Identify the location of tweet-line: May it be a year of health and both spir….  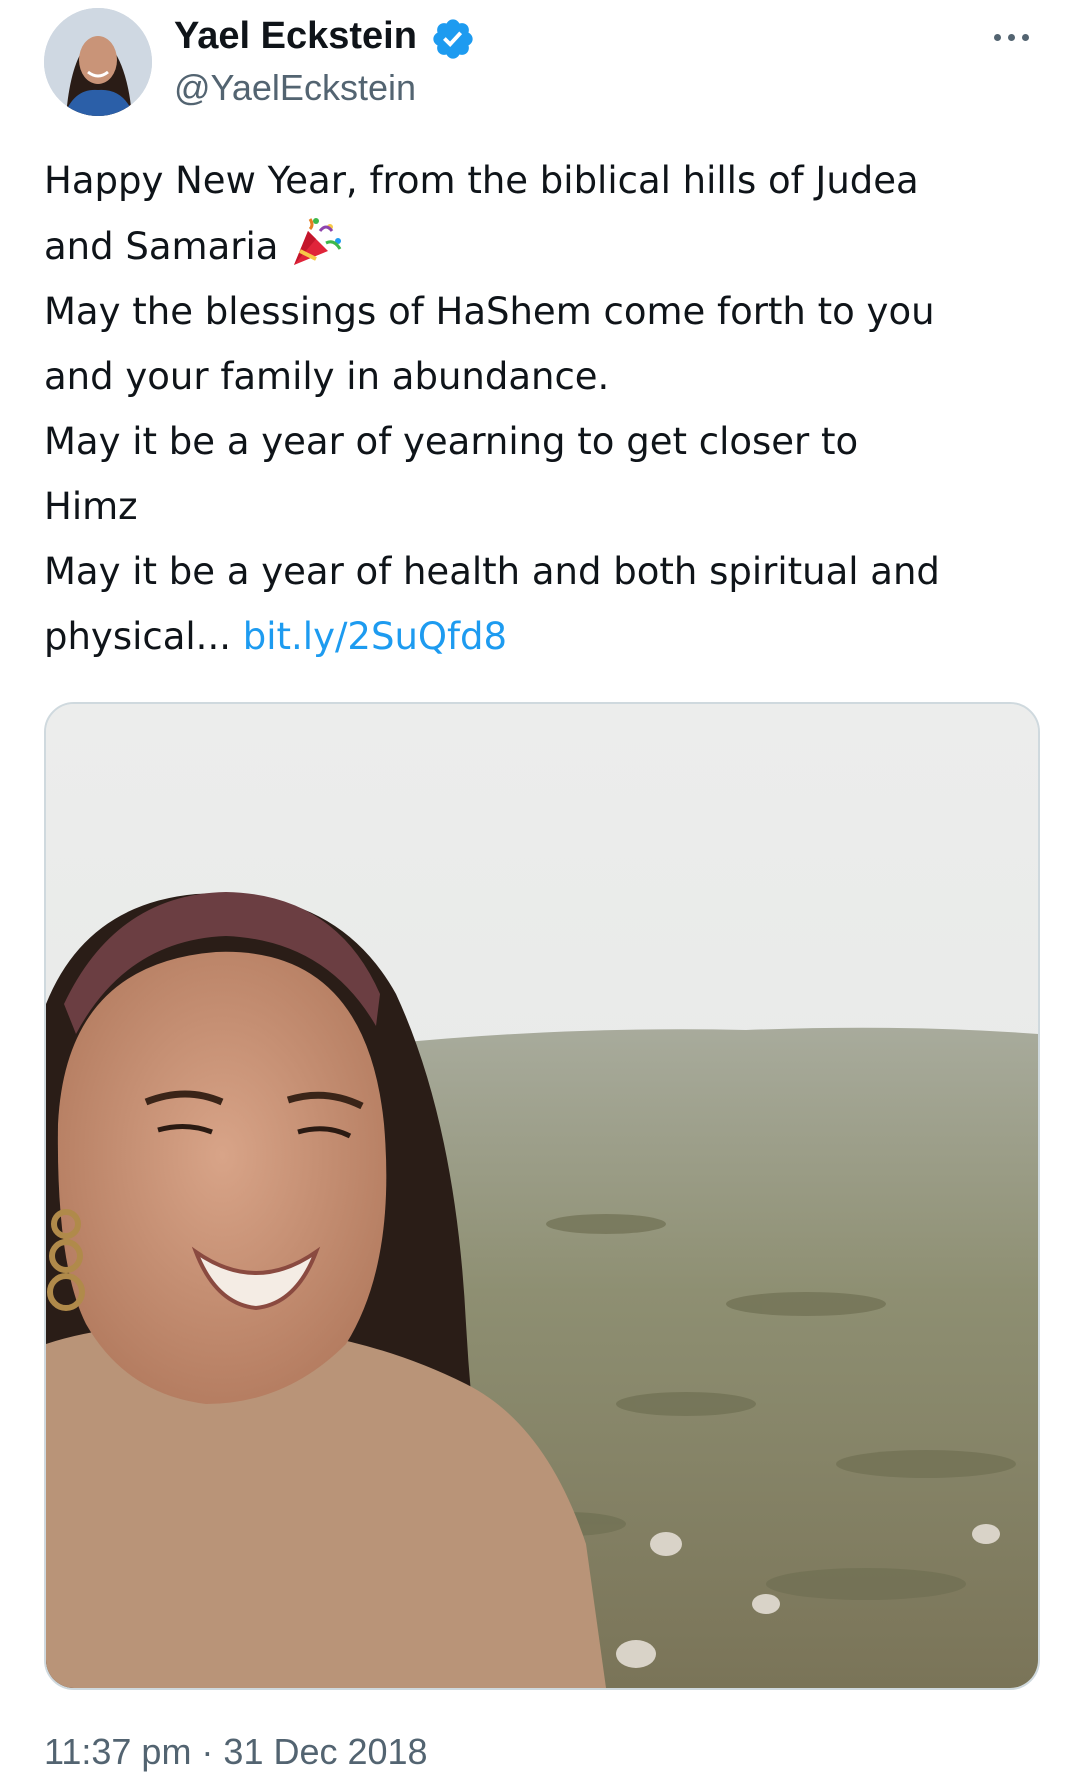
(492, 571).